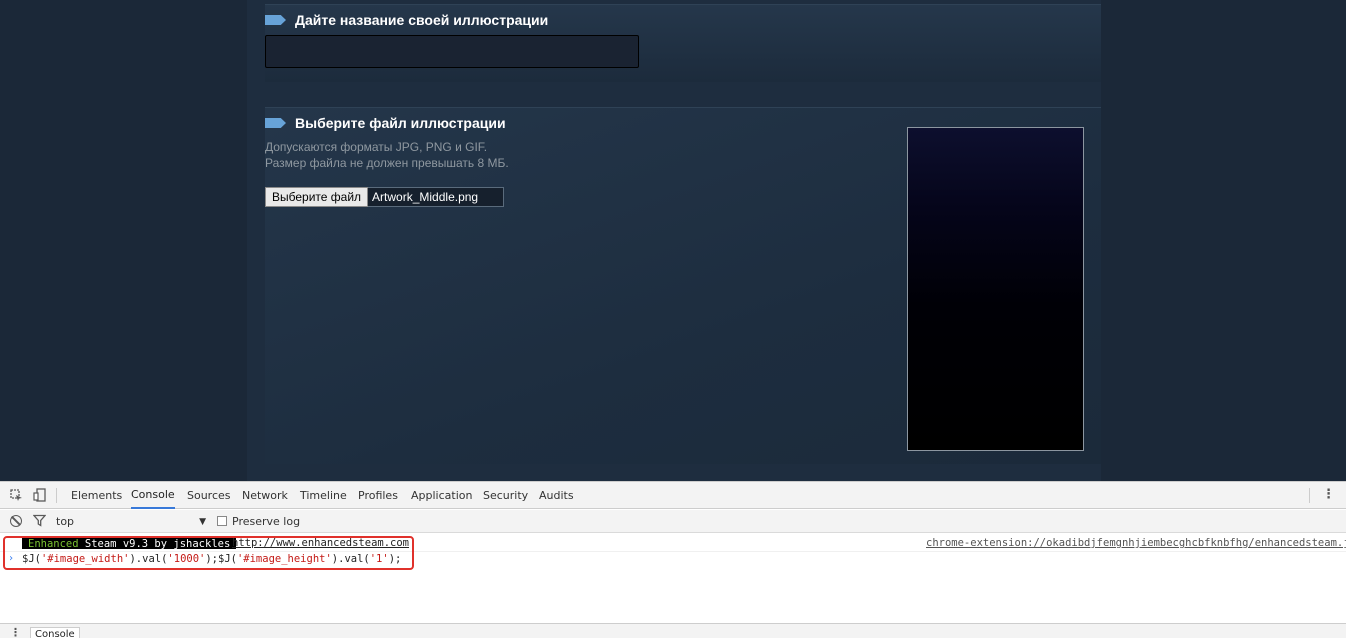 The image size is (1346, 638). Describe the element at coordinates (673, 630) in the screenshot. I see `devtools-drawer: ⋮ Console` at that location.